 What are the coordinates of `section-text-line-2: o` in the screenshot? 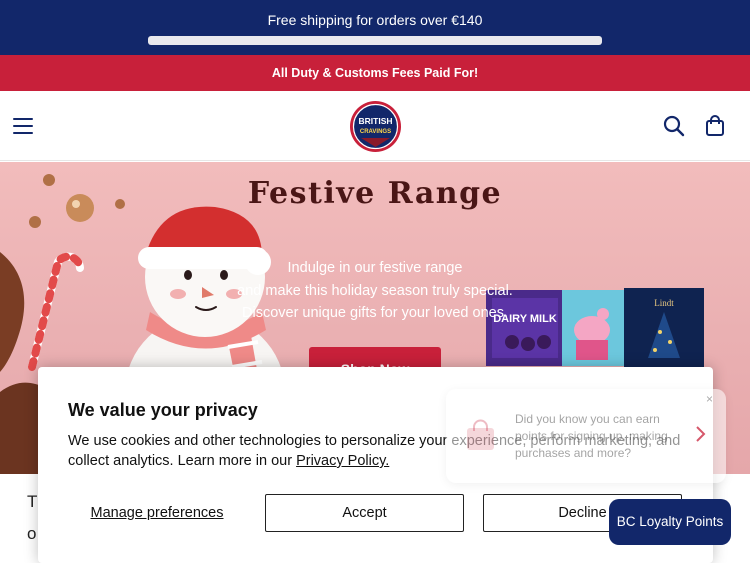 It's located at (32, 533).